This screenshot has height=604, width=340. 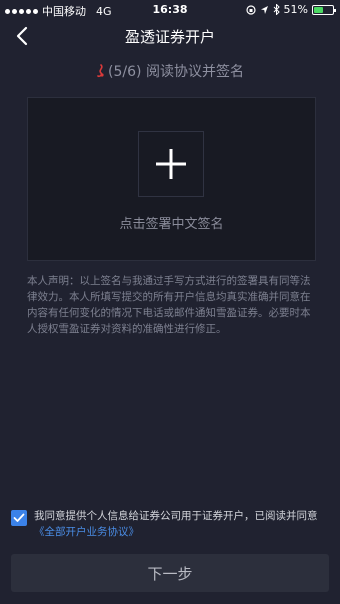 I want to click on agreement-checkbox, so click(x=19, y=518).